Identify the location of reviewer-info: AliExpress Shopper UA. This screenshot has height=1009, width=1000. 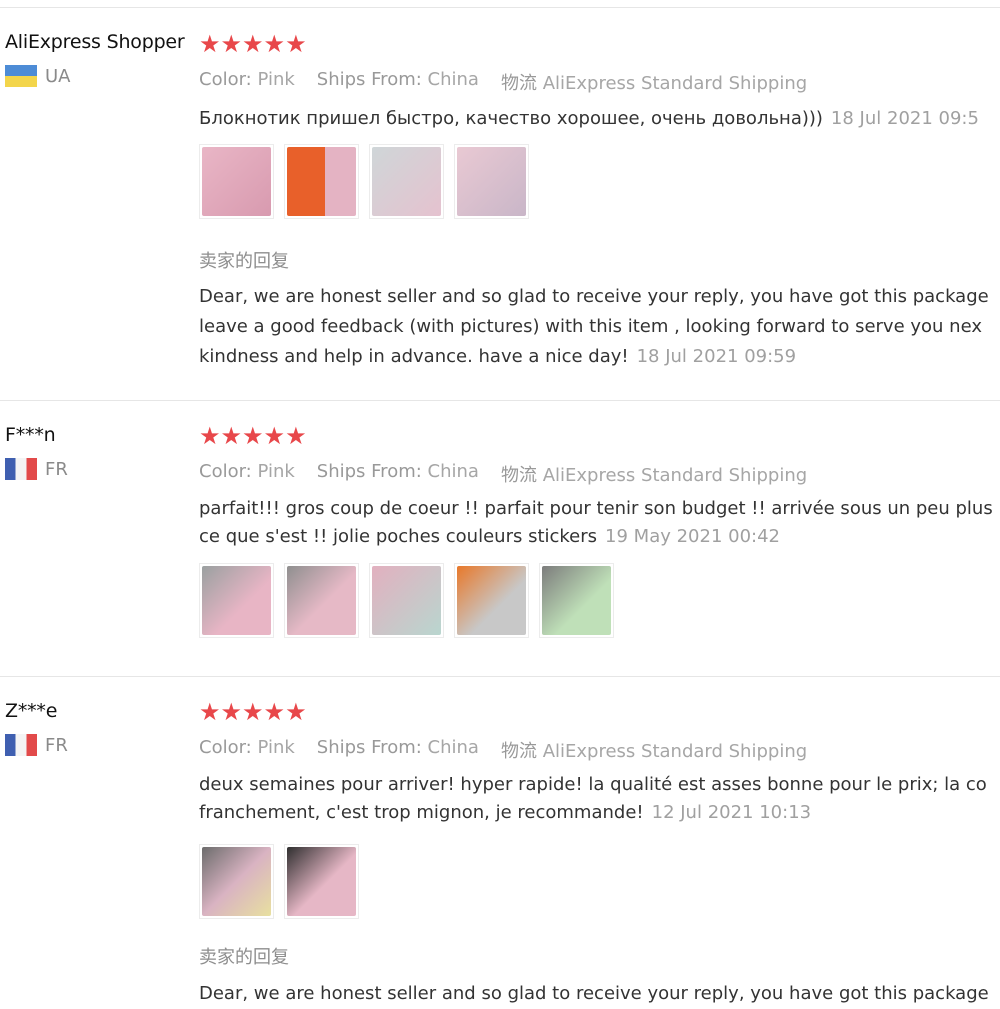
(97, 59).